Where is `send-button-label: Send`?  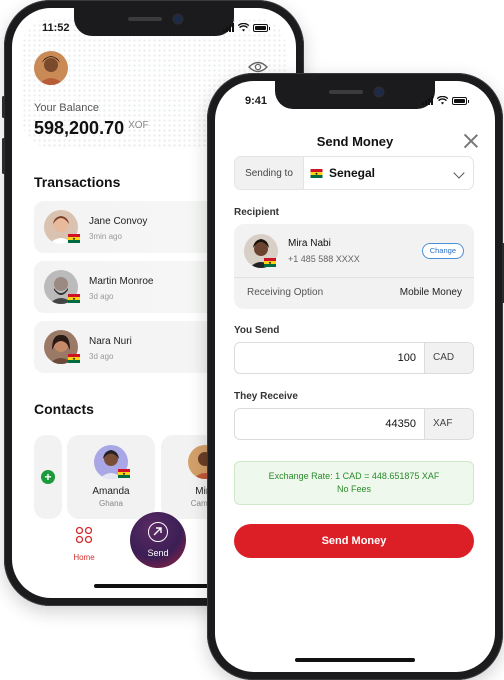
send-button-label: Send is located at coordinates (158, 553).